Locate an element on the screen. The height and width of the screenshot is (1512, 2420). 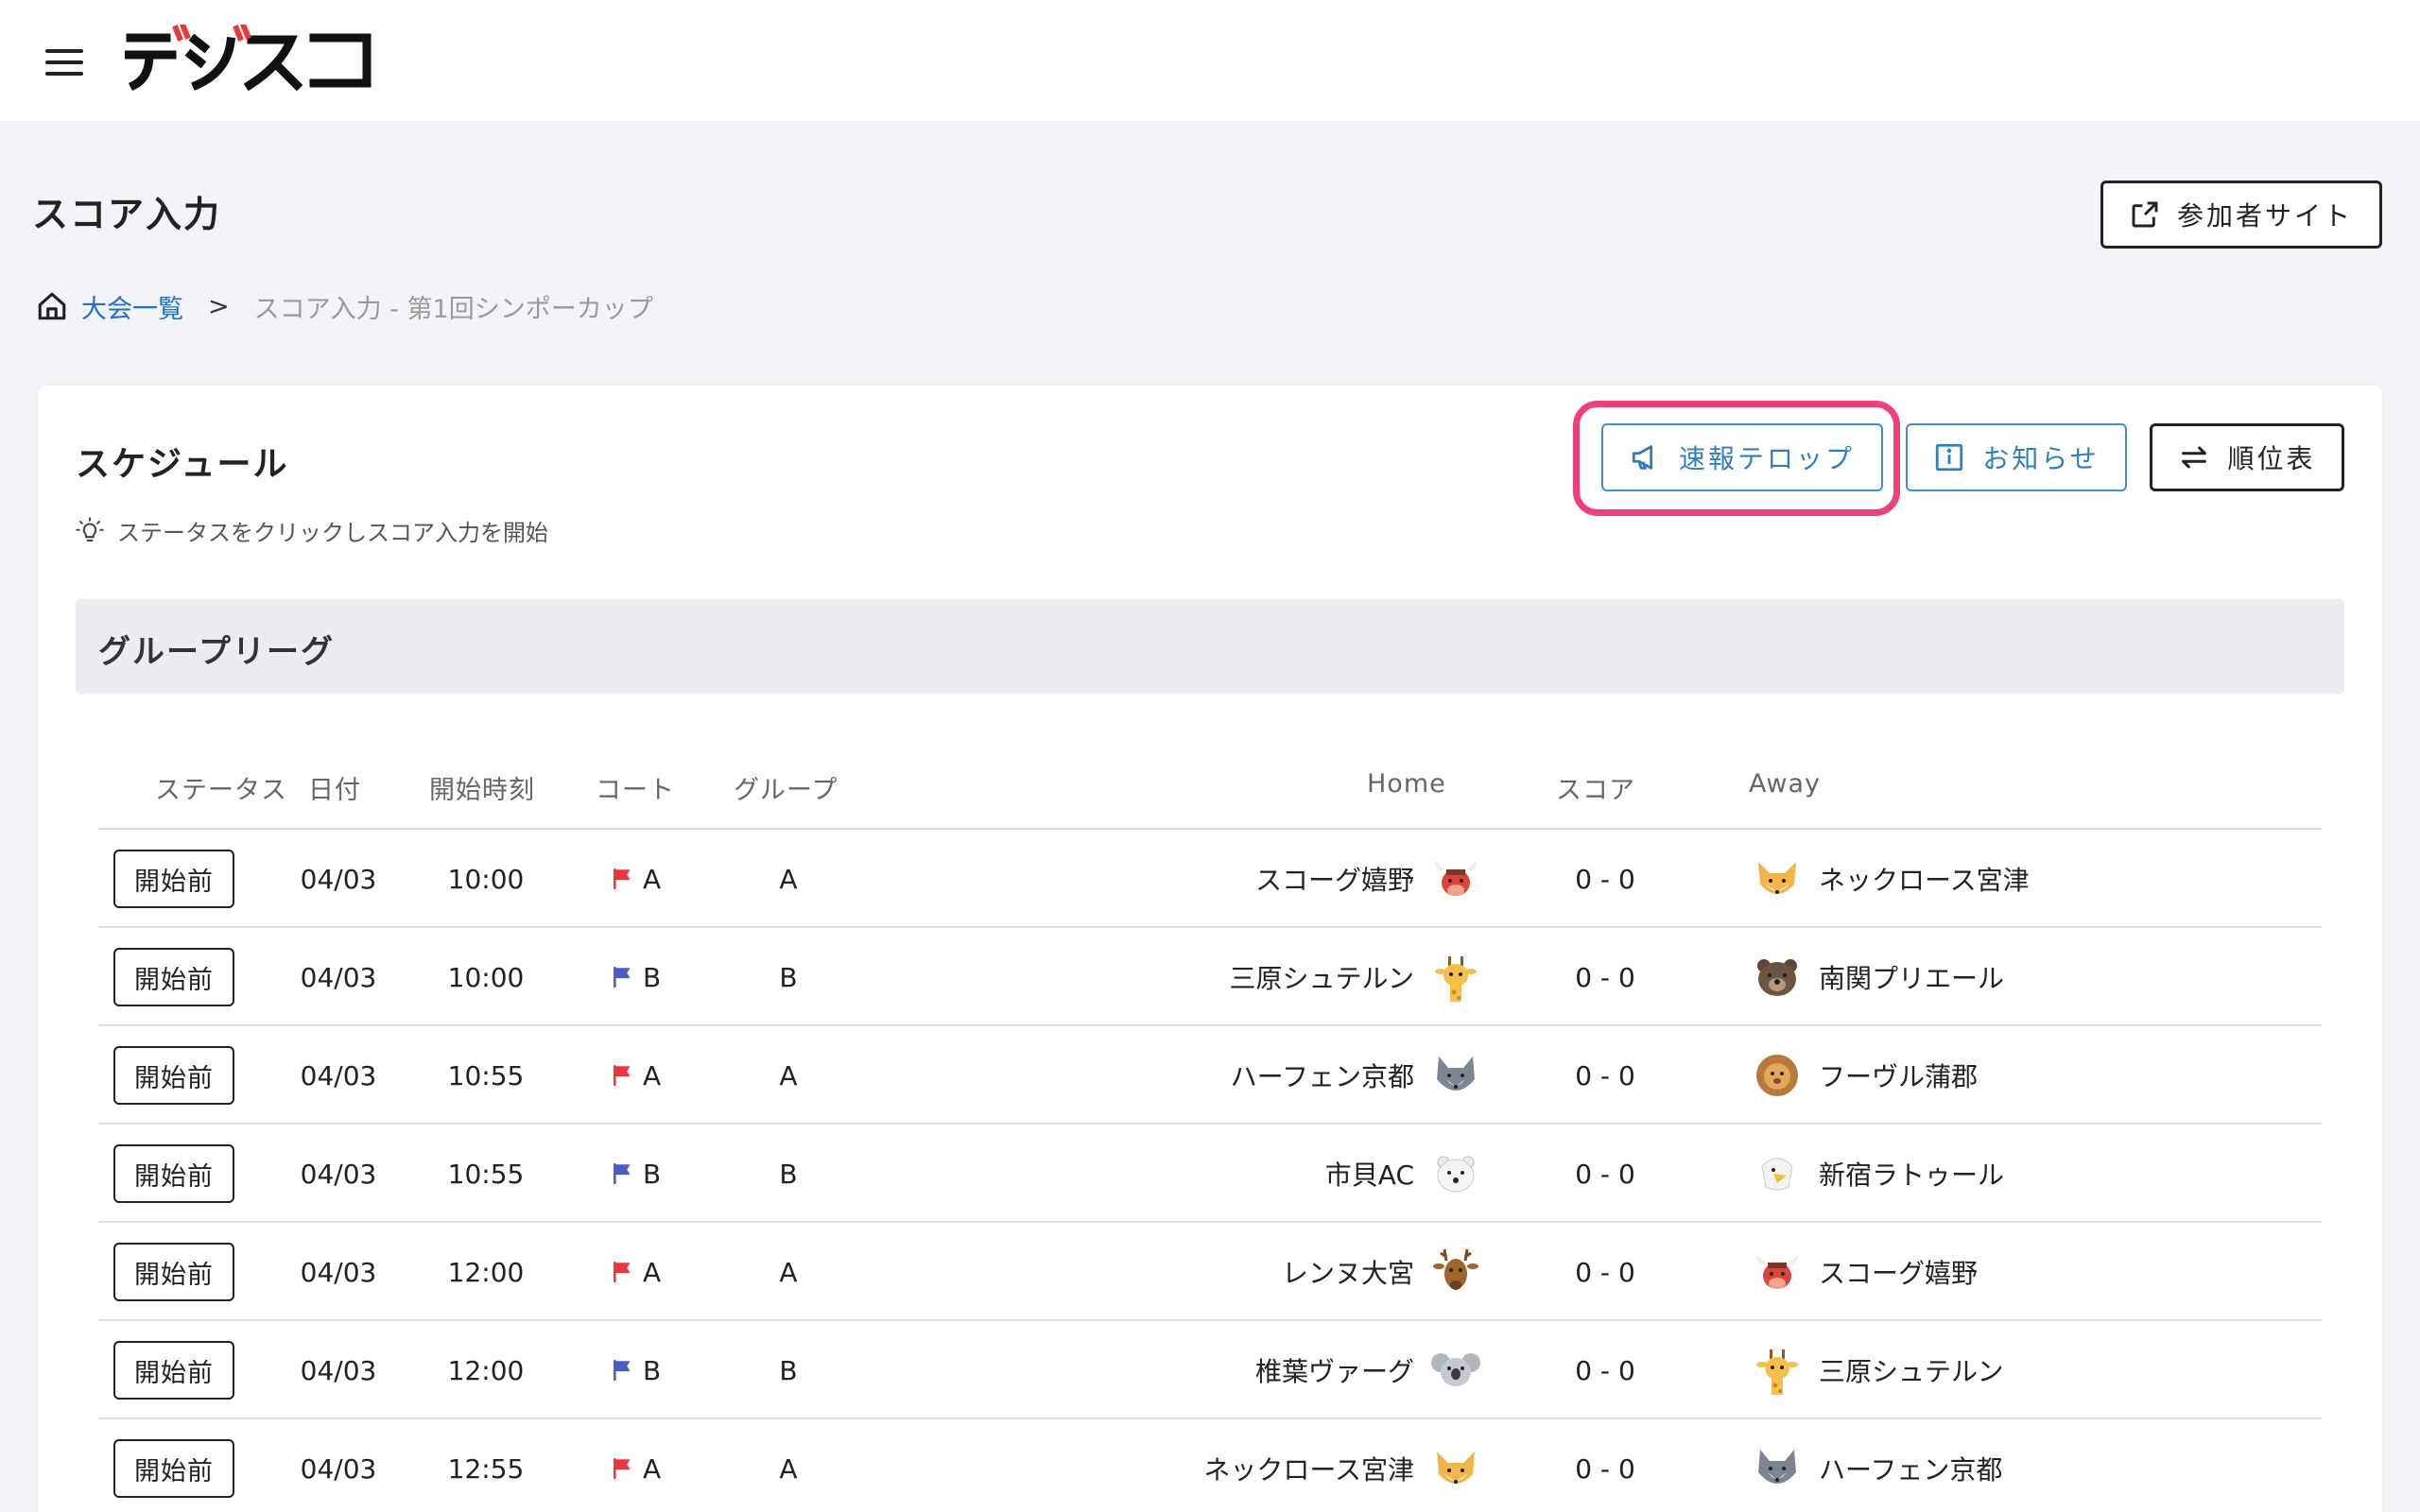
schedule-hint-text: ステータスをクリックしスコア入力を開始 is located at coordinates (332, 533).